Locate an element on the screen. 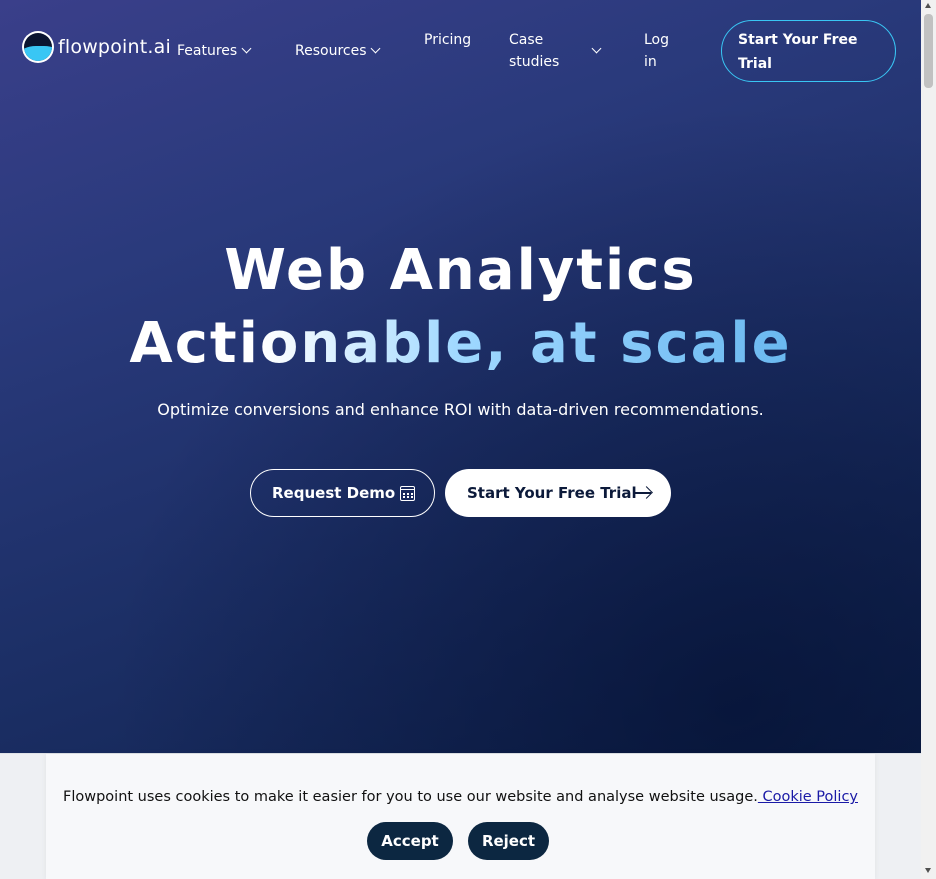 This screenshot has height=879, width=936. request-demo-button: Request Demo is located at coordinates (342, 493).